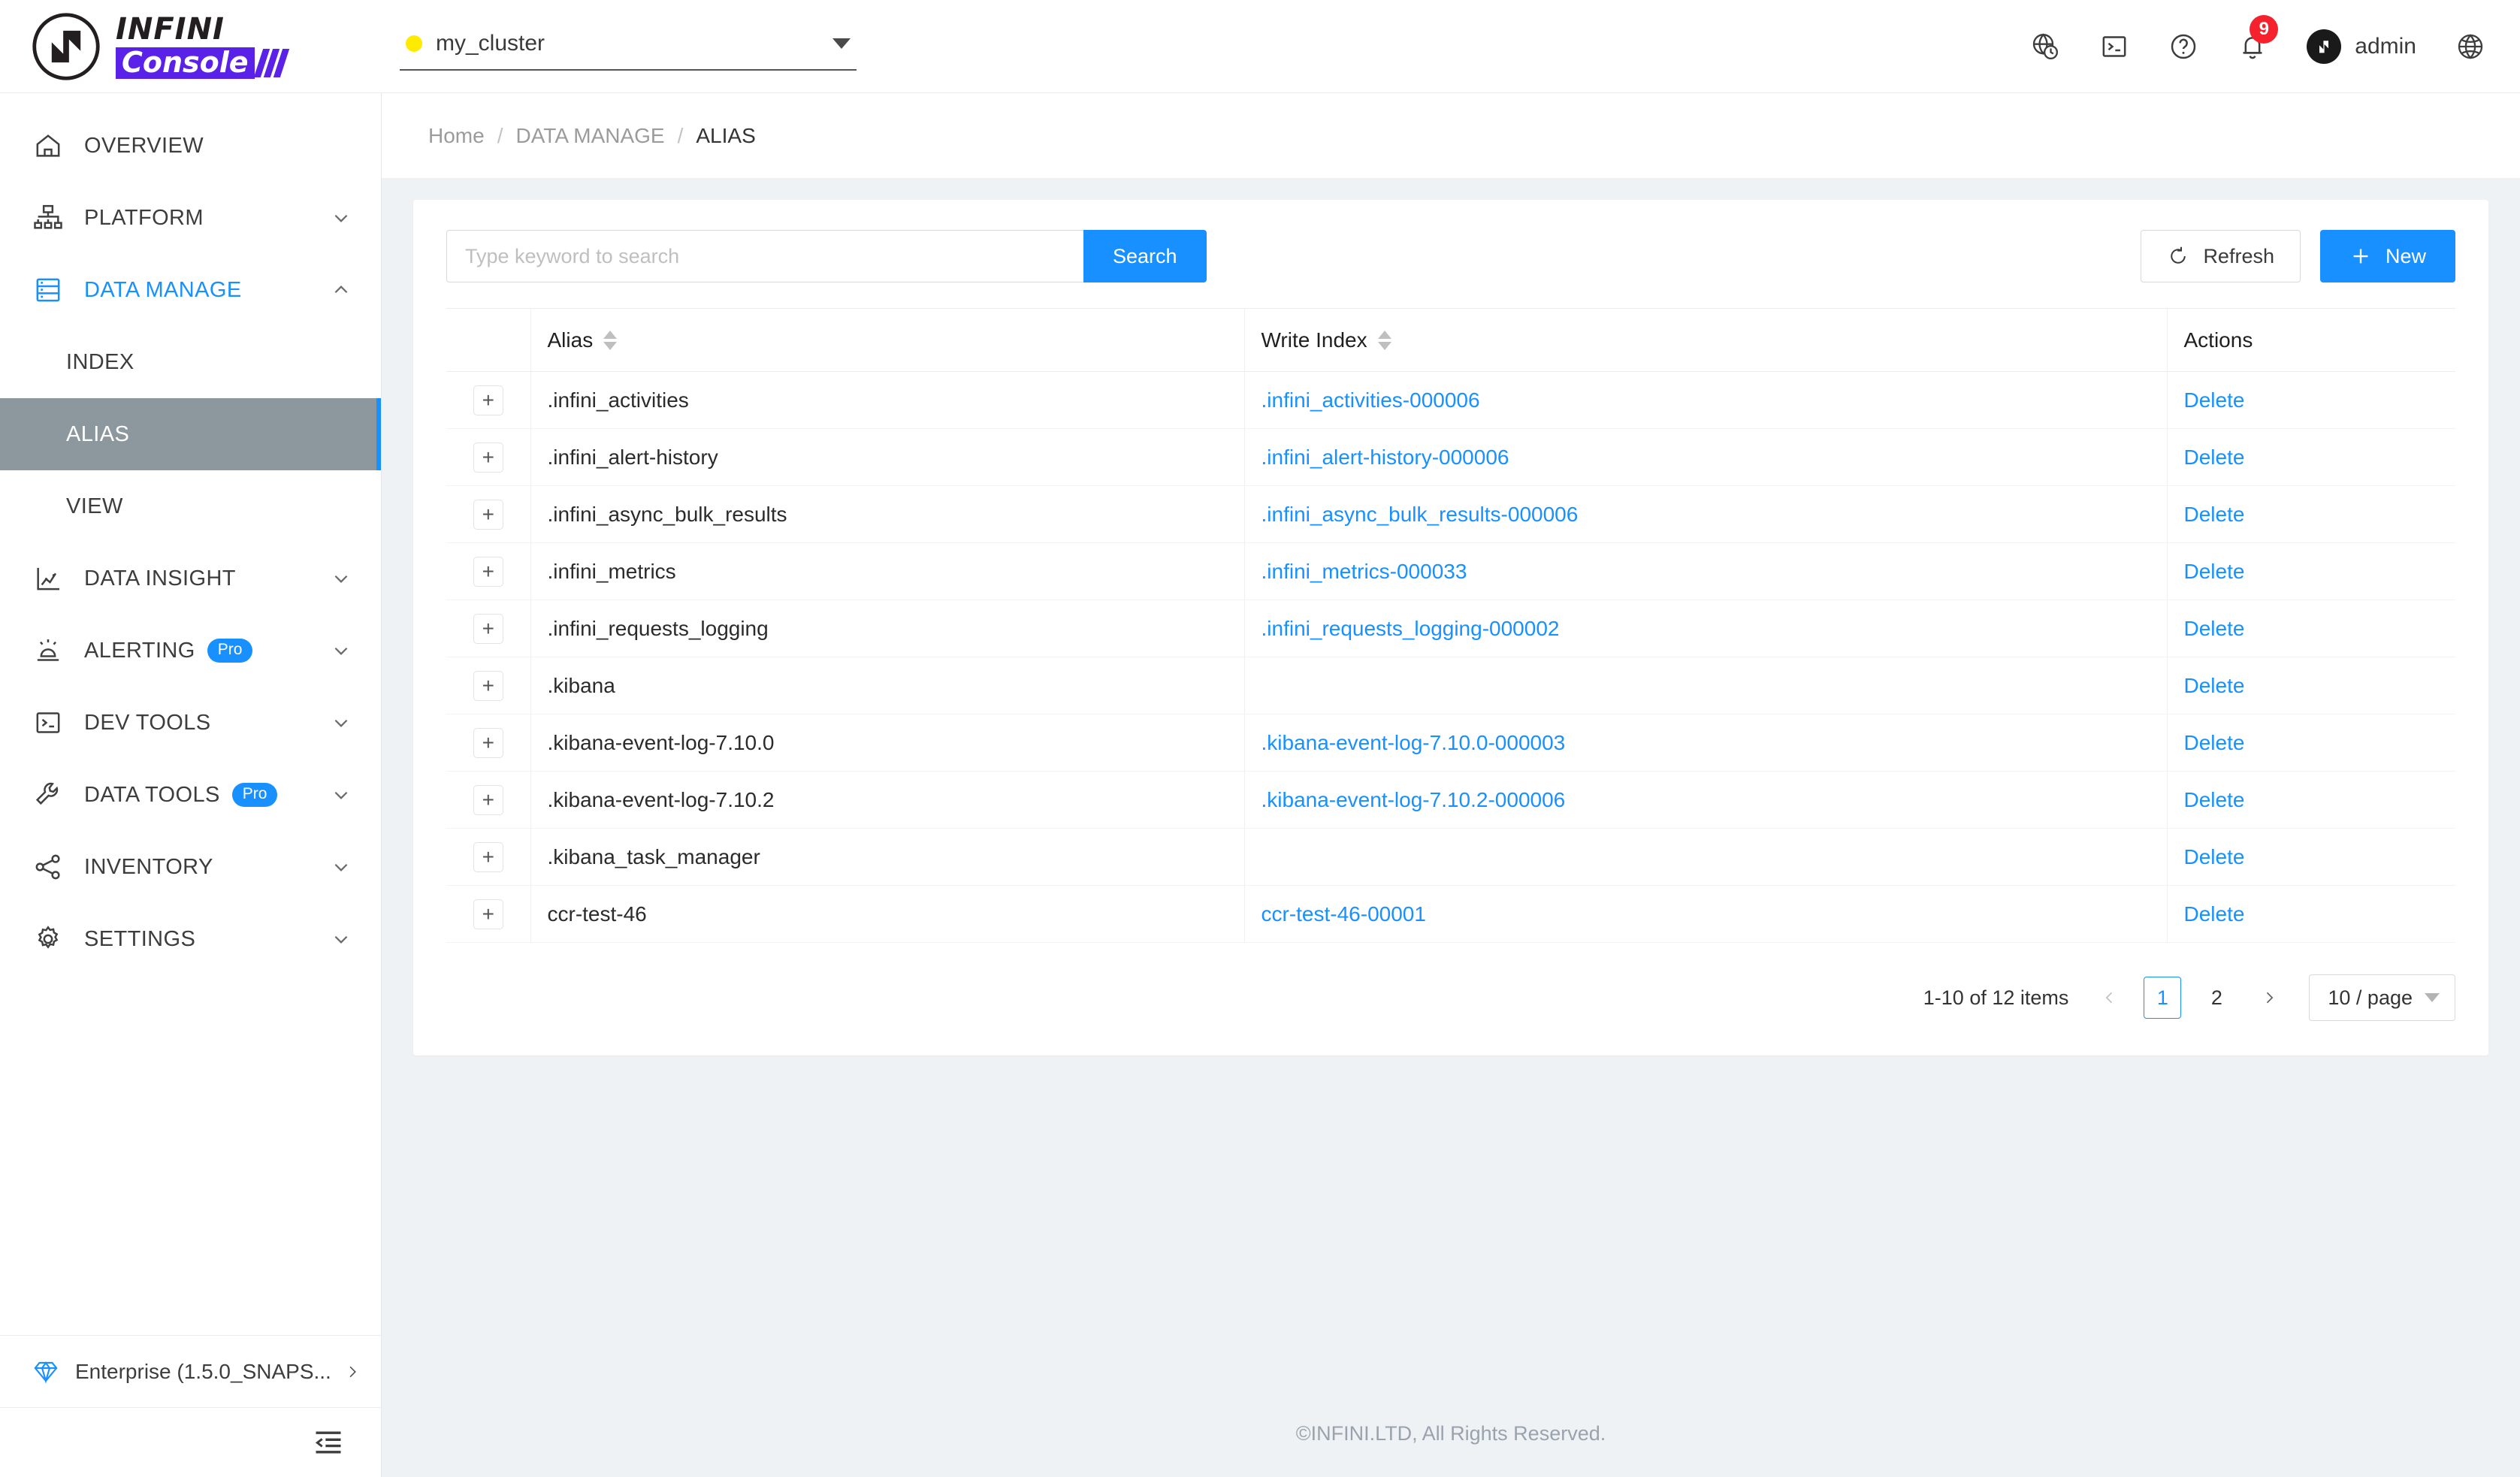  I want to click on sidebar-item-dev-tools: DEV TOOLS, so click(190, 723).